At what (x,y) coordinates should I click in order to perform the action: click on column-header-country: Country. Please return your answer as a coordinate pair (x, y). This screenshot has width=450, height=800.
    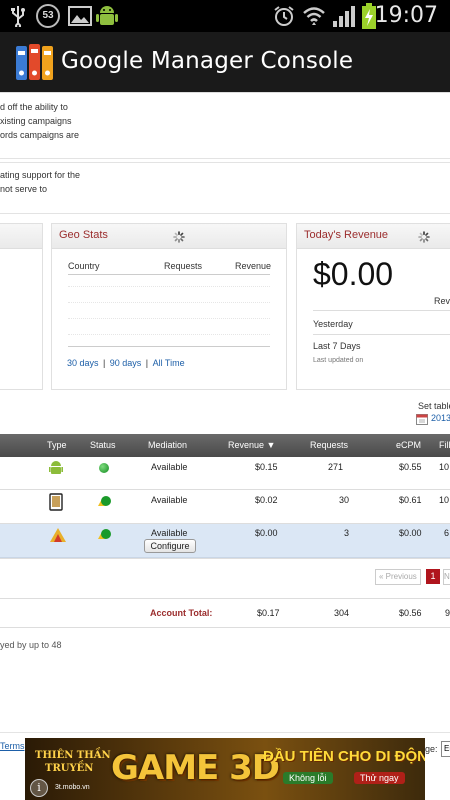
    Looking at the image, I should click on (84, 266).